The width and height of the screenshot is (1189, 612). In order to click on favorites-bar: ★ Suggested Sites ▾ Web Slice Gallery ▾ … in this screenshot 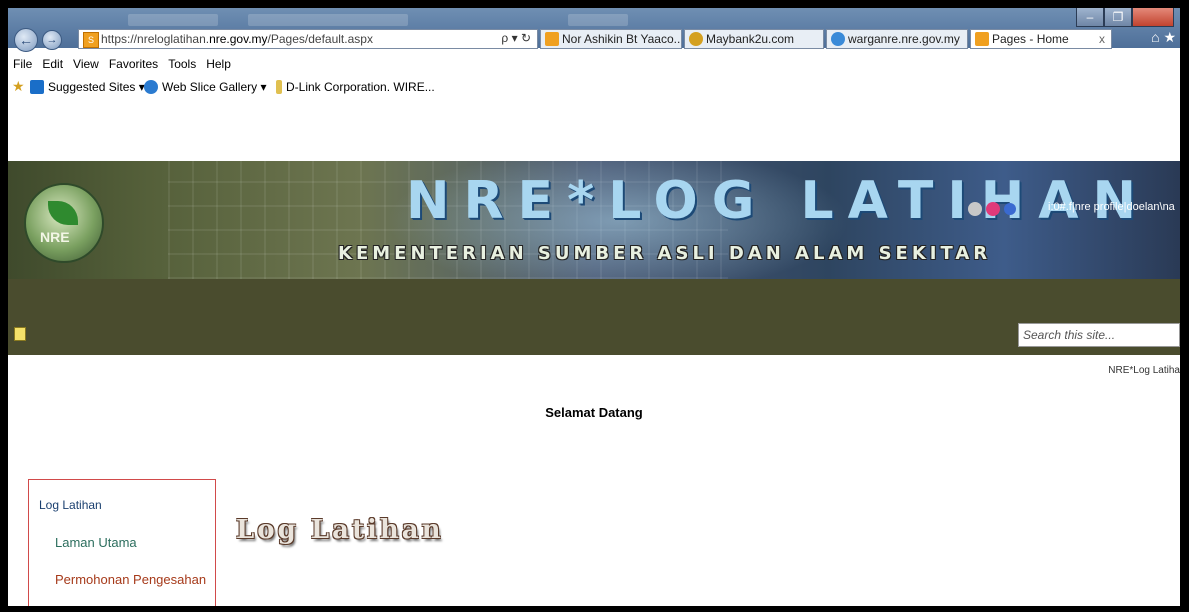, I will do `click(594, 88)`.